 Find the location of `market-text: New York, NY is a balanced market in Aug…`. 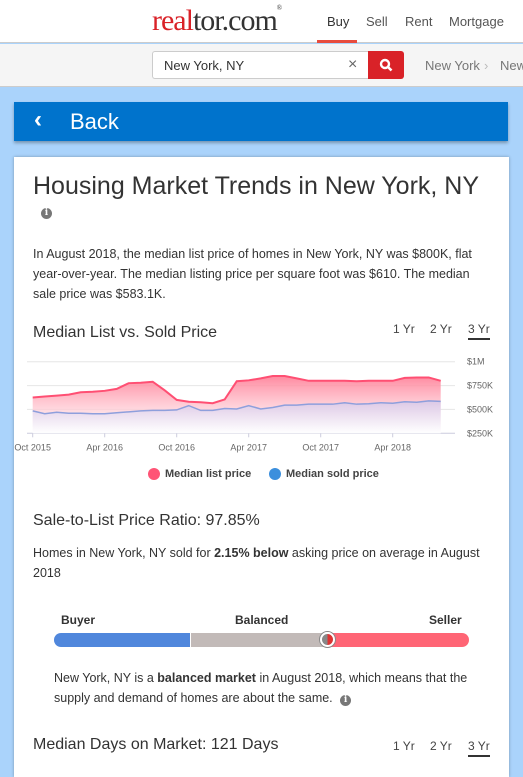

market-text: New York, NY is a balanced market in Aug… is located at coordinates (264, 688).